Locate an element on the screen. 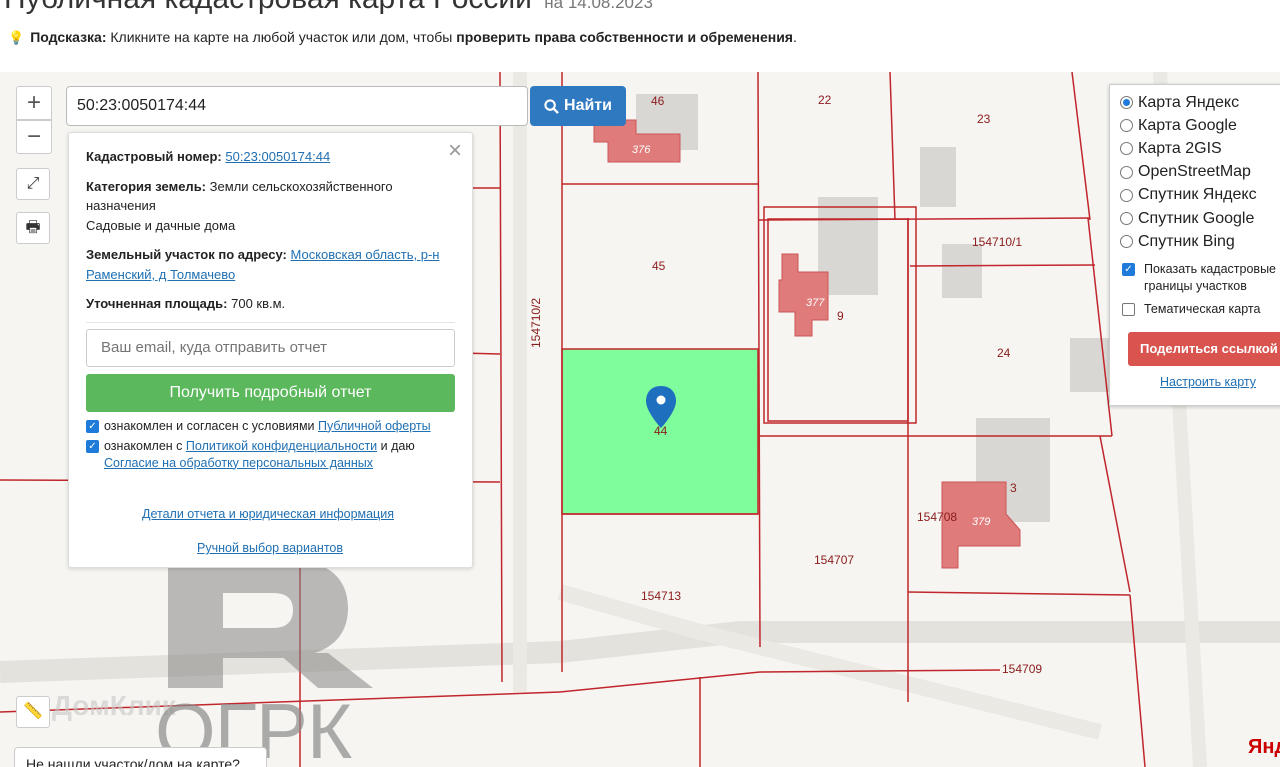 The image size is (1280, 767). print-button: 🖶 is located at coordinates (33, 228).